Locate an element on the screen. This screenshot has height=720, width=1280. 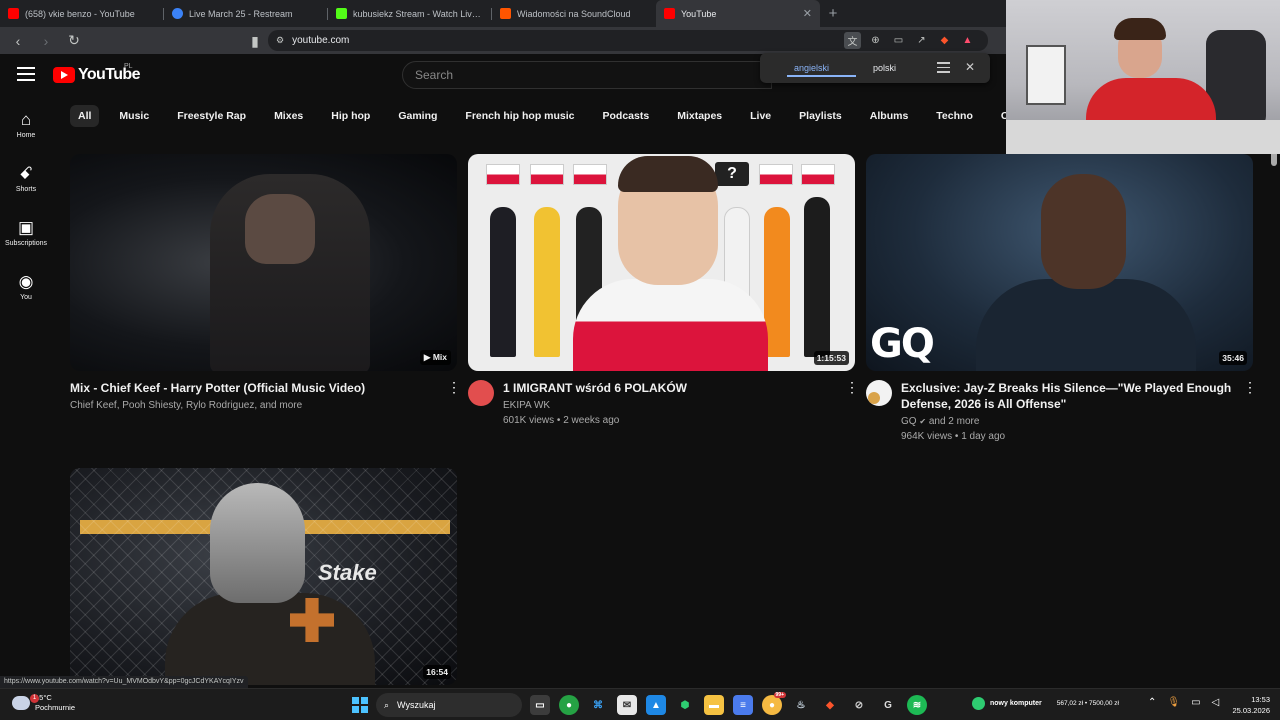
video-thumbnail: GQ 35:46 is located at coordinates (1059, 262).